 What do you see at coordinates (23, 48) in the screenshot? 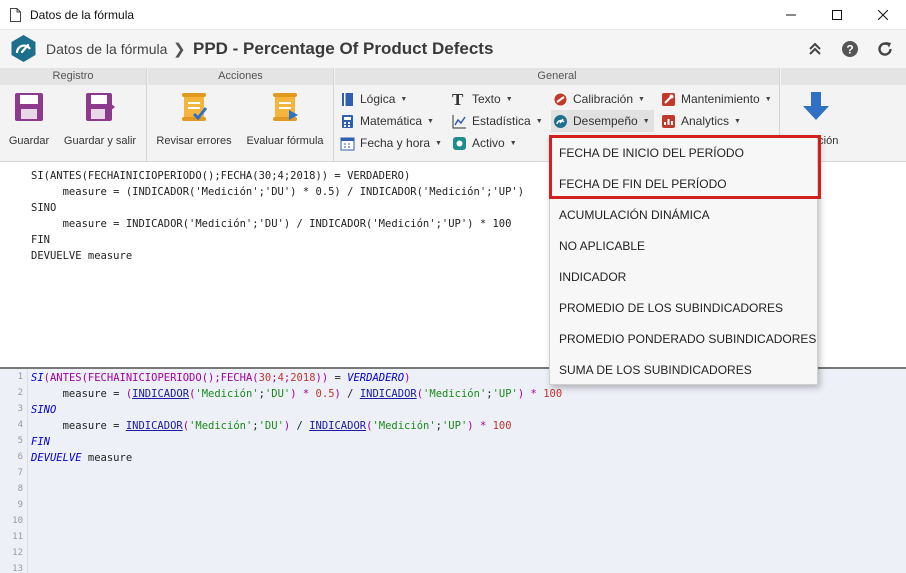
I see `app-logo` at bounding box center [23, 48].